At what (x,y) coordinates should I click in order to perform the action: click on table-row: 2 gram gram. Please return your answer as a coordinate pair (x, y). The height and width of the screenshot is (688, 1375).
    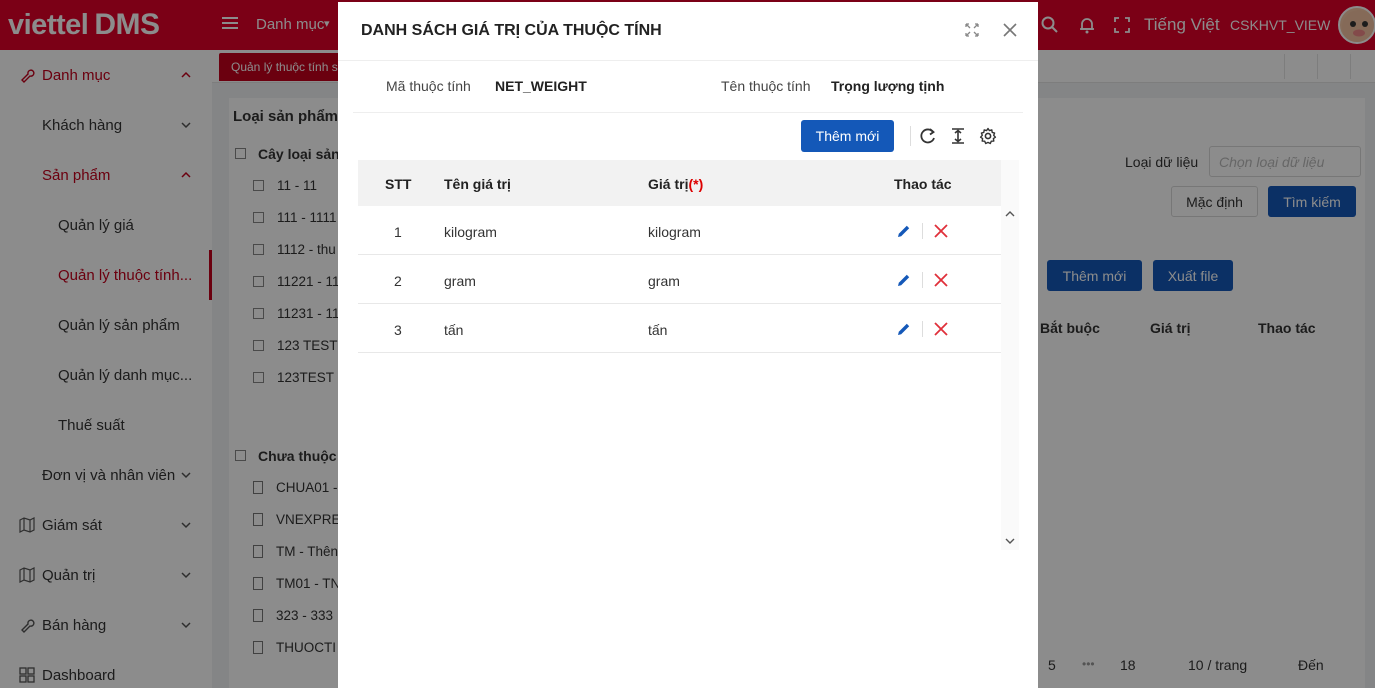
    Looking at the image, I should click on (679, 279).